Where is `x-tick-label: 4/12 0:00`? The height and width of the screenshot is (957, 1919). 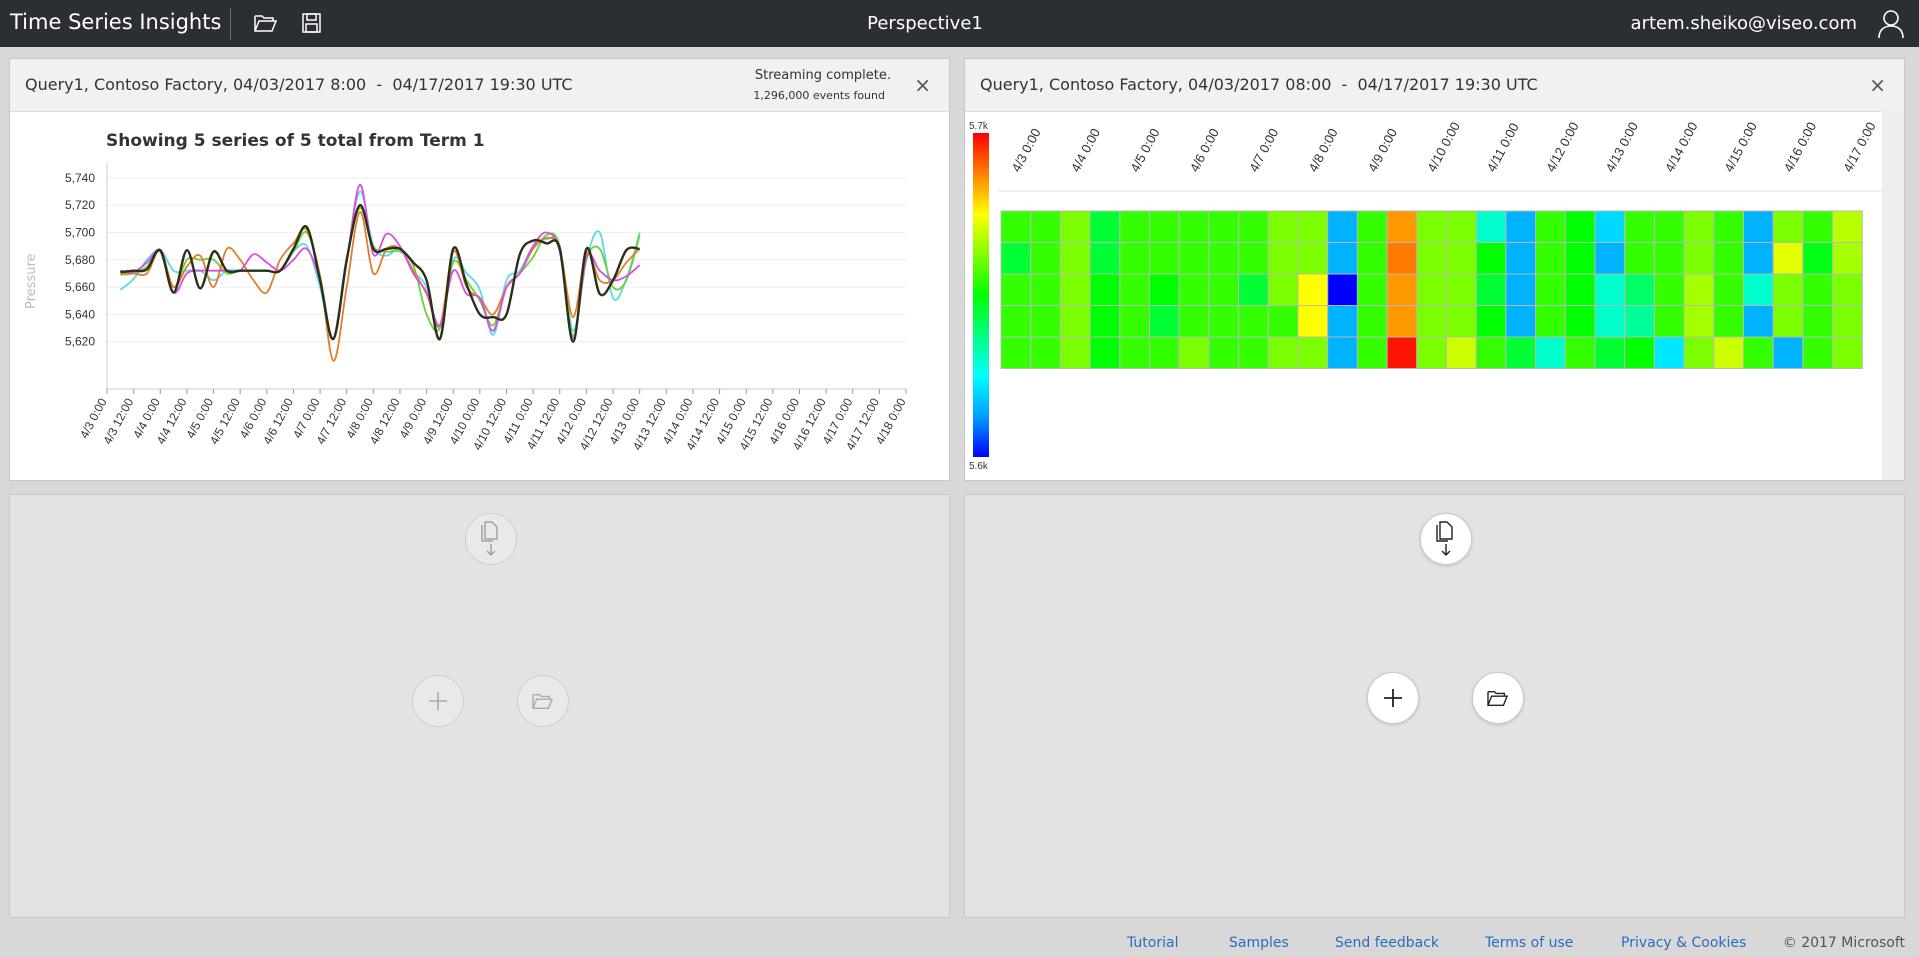
x-tick-label: 4/12 0:00 is located at coordinates (1562, 146).